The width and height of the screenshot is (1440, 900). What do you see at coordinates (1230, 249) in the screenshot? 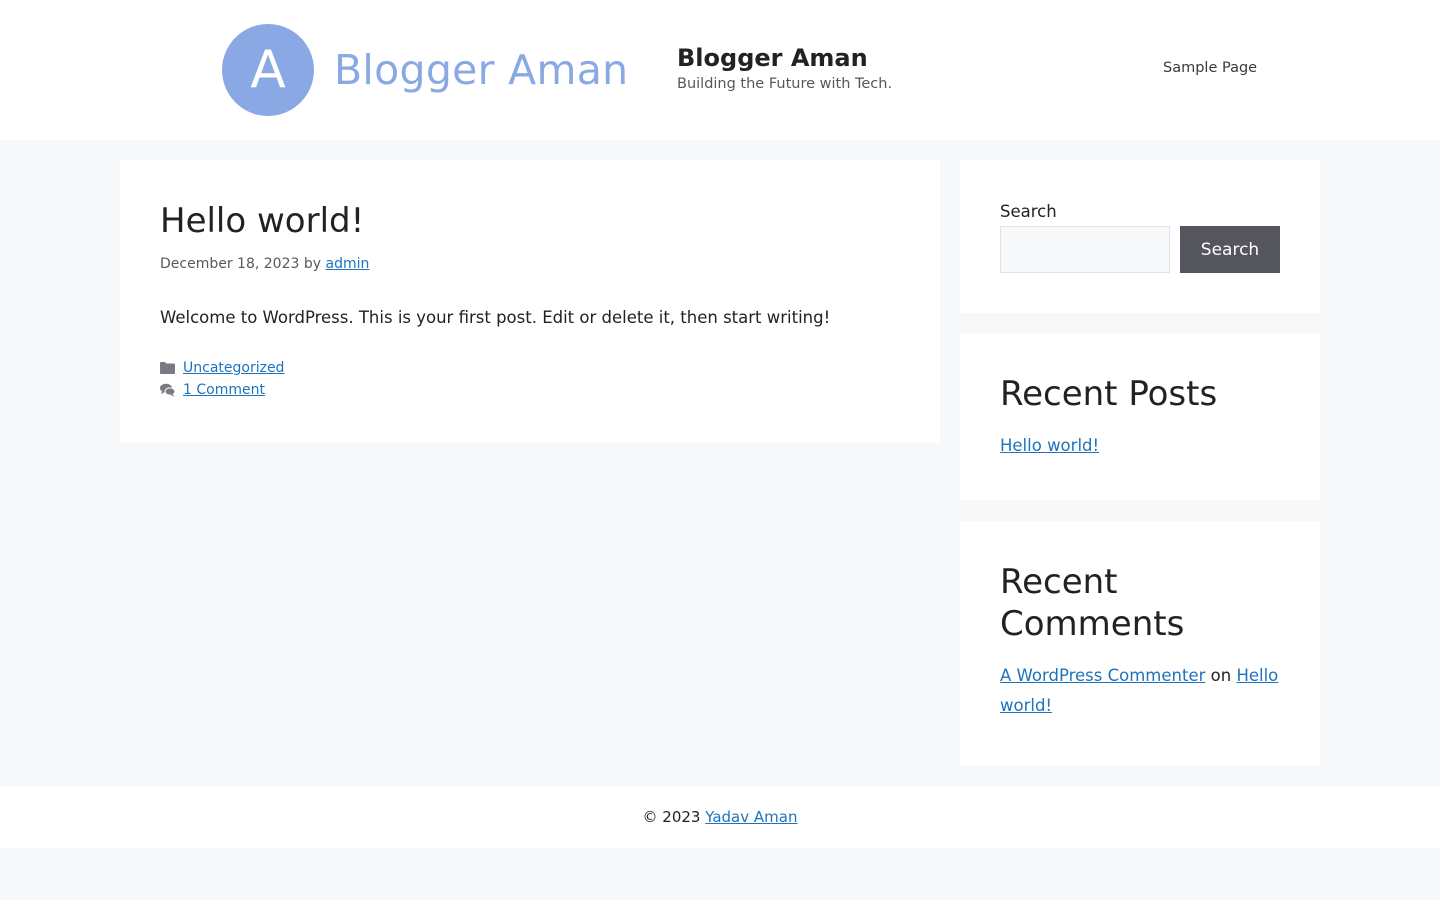
I see `search-button: Search` at bounding box center [1230, 249].